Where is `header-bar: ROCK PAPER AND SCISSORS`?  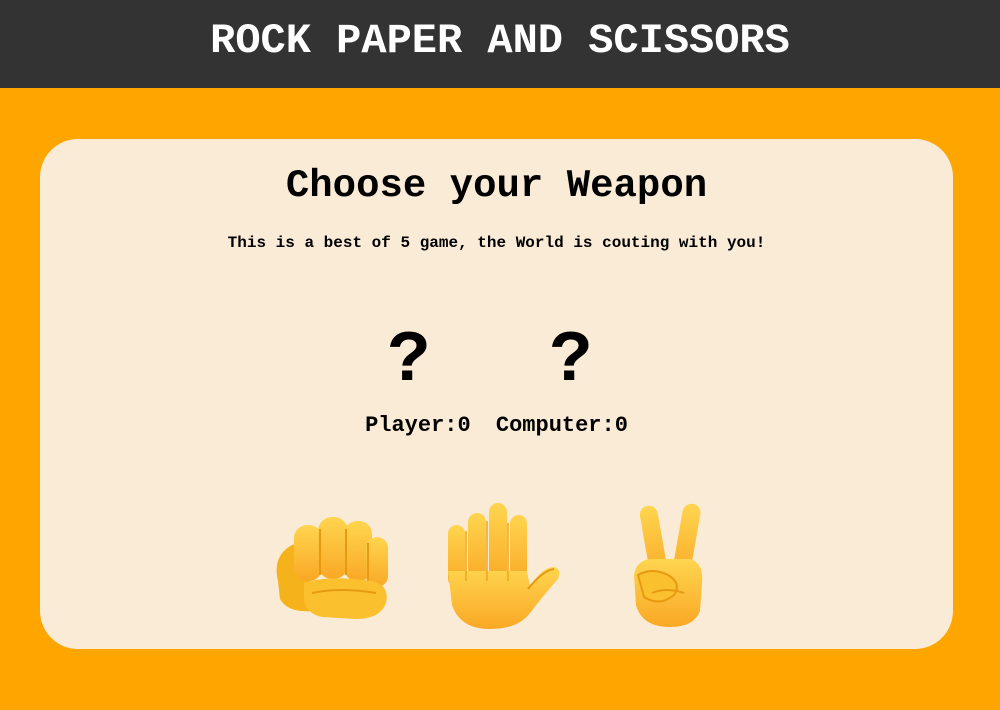 header-bar: ROCK PAPER AND SCISSORS is located at coordinates (500, 44).